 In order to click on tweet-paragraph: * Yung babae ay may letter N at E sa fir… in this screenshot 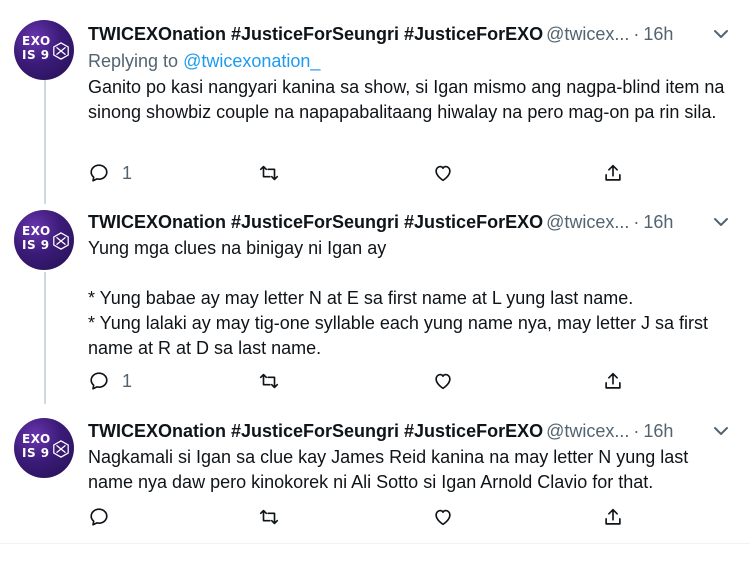, I will do `click(361, 298)`.